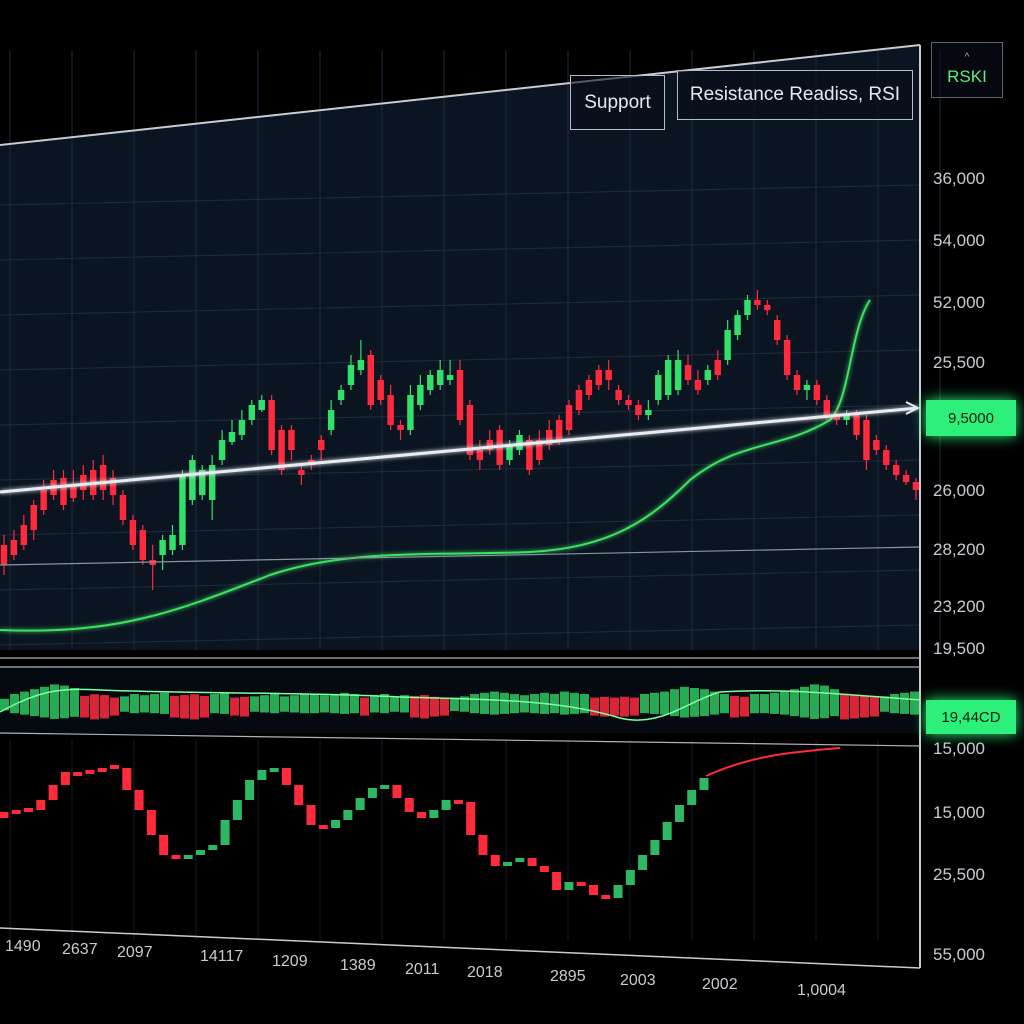 The height and width of the screenshot is (1024, 1024). I want to click on macd-value-tag: 19,44CD, so click(971, 717).